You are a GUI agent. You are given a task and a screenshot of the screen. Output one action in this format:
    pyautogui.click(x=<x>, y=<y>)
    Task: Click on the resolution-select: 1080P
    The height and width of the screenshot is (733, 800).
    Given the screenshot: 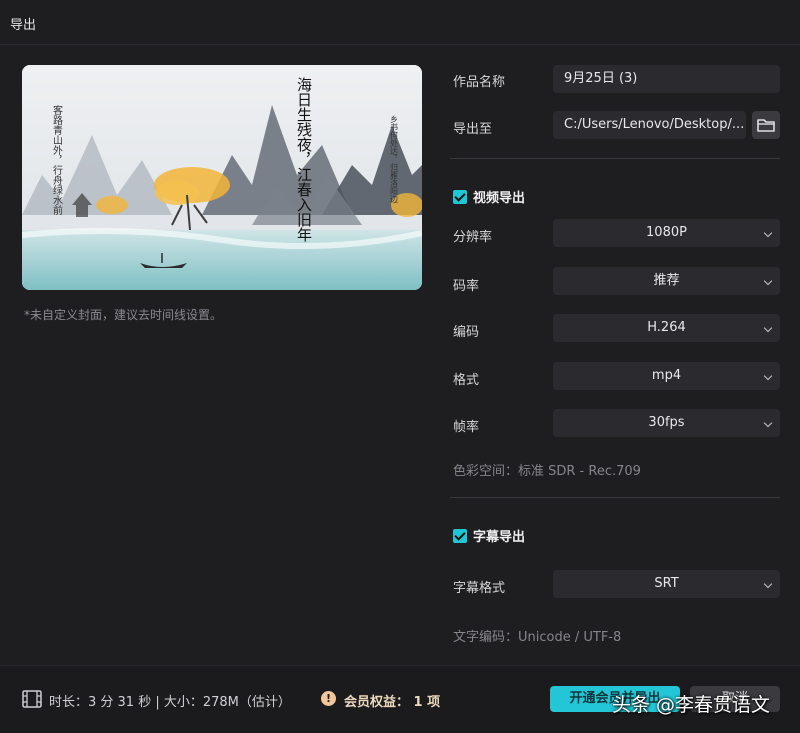 What is the action you would take?
    pyautogui.click(x=666, y=233)
    